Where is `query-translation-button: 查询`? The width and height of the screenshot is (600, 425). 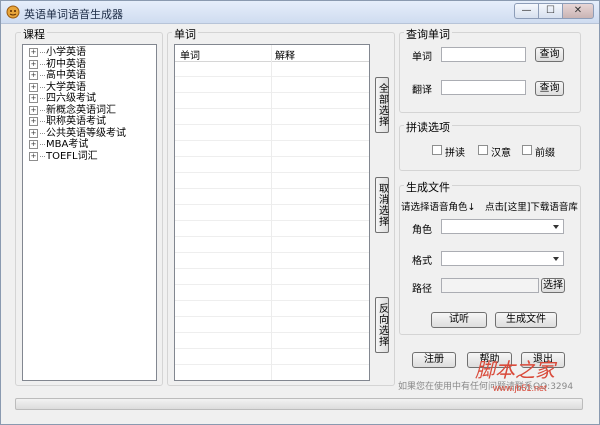
query-translation-button: 查询 is located at coordinates (549, 88).